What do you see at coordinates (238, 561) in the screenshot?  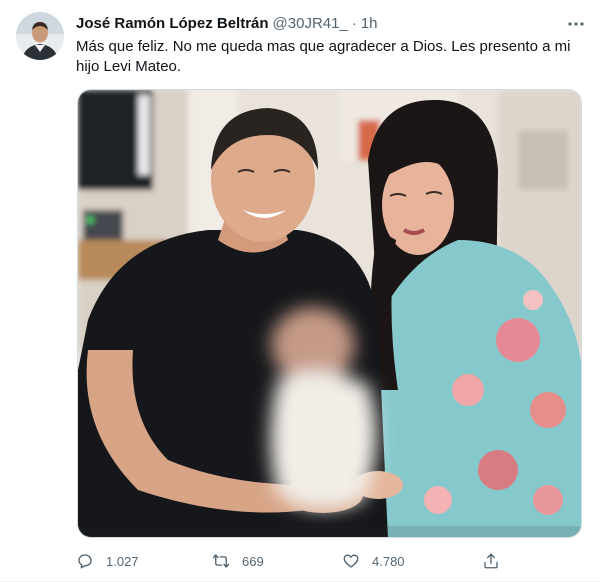 I see `retweet-button: 669` at bounding box center [238, 561].